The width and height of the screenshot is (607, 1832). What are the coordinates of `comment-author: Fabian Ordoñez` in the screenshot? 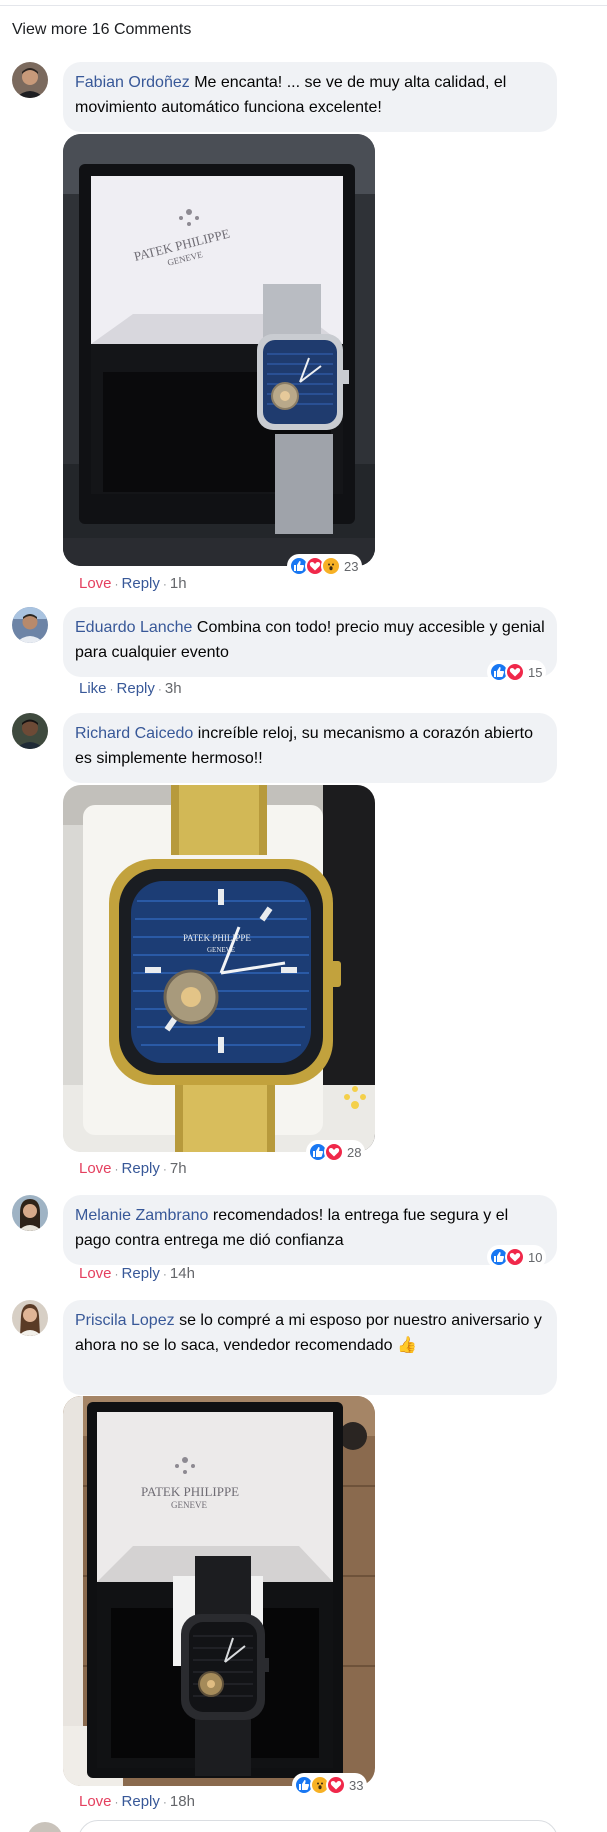 It's located at (132, 82).